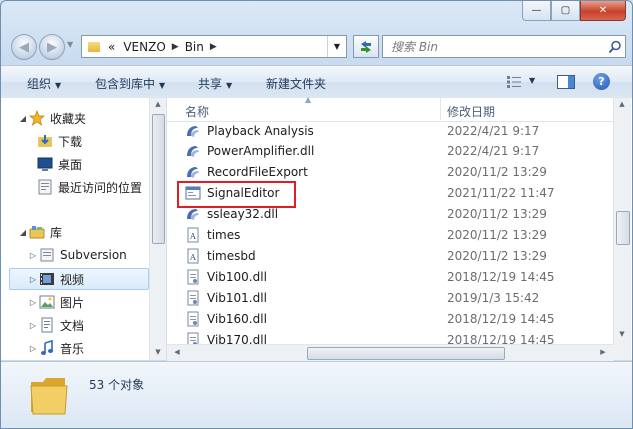  What do you see at coordinates (39, 84) in the screenshot?
I see `organize-label: 组织` at bounding box center [39, 84].